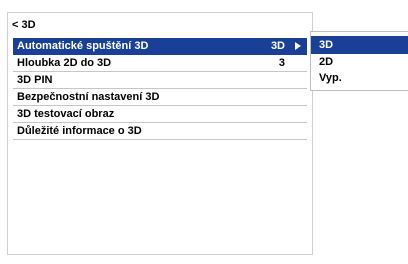 Image resolution: width=408 pixels, height=264 pixels. What do you see at coordinates (277, 46) in the screenshot?
I see `menu-item-value: 3D` at bounding box center [277, 46].